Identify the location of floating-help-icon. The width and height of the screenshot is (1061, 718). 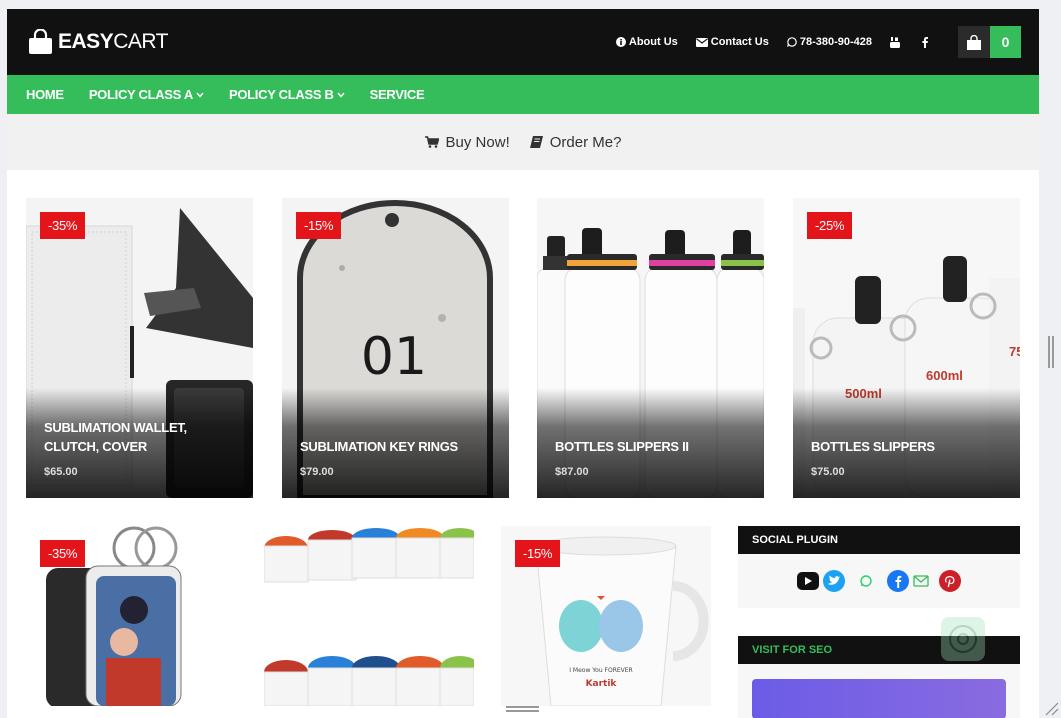
(963, 639).